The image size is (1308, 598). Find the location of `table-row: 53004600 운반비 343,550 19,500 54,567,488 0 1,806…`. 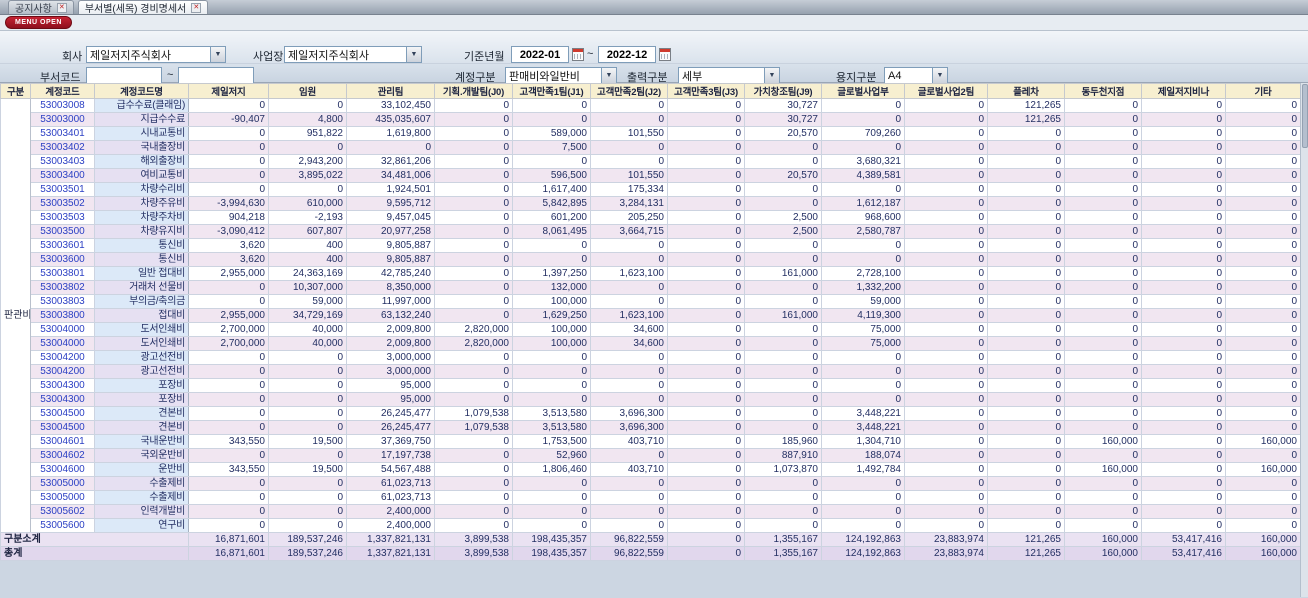

table-row: 53004600 운반비 343,550 19,500 54,567,488 0 1,806… is located at coordinates (651, 469).